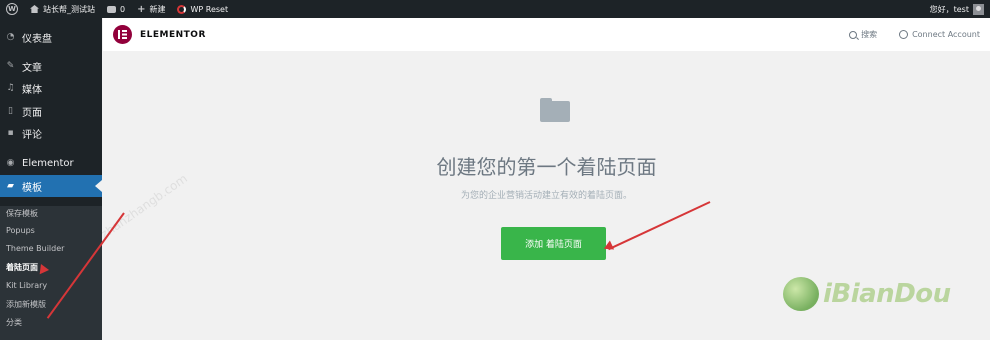  I want to click on comment-bubble-icon, so click(111, 9).